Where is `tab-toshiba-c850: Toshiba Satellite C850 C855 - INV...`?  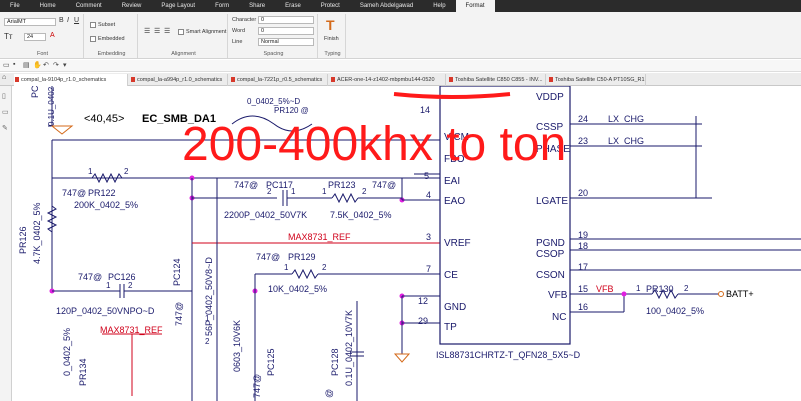
tab-toshiba-c850: Toshiba Satellite C850 C855 - INV... is located at coordinates (497, 80).